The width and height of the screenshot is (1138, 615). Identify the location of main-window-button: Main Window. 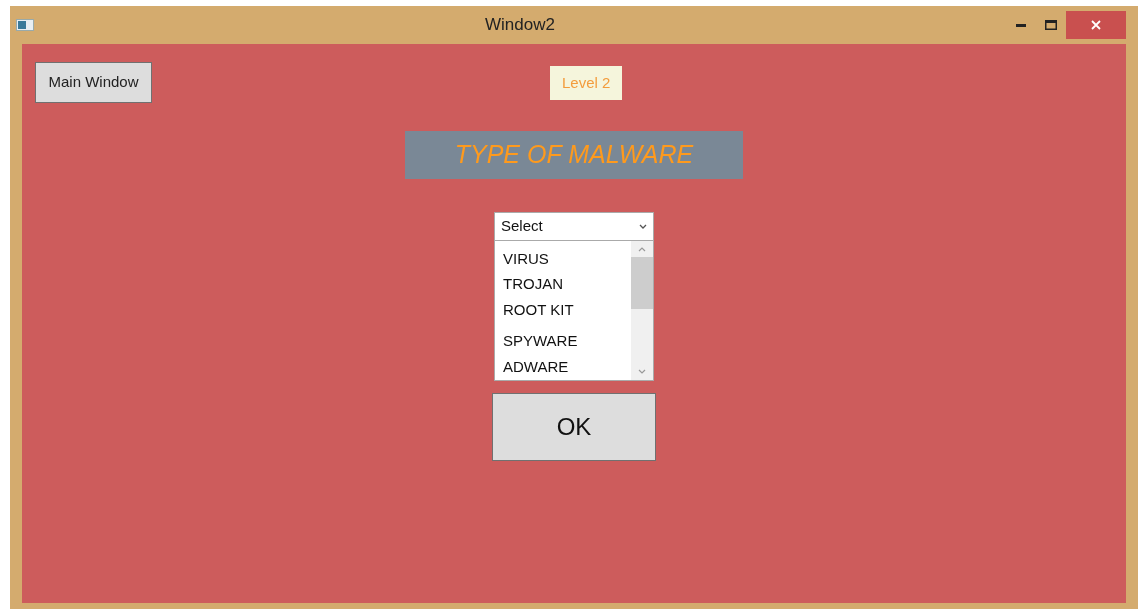
(93, 82).